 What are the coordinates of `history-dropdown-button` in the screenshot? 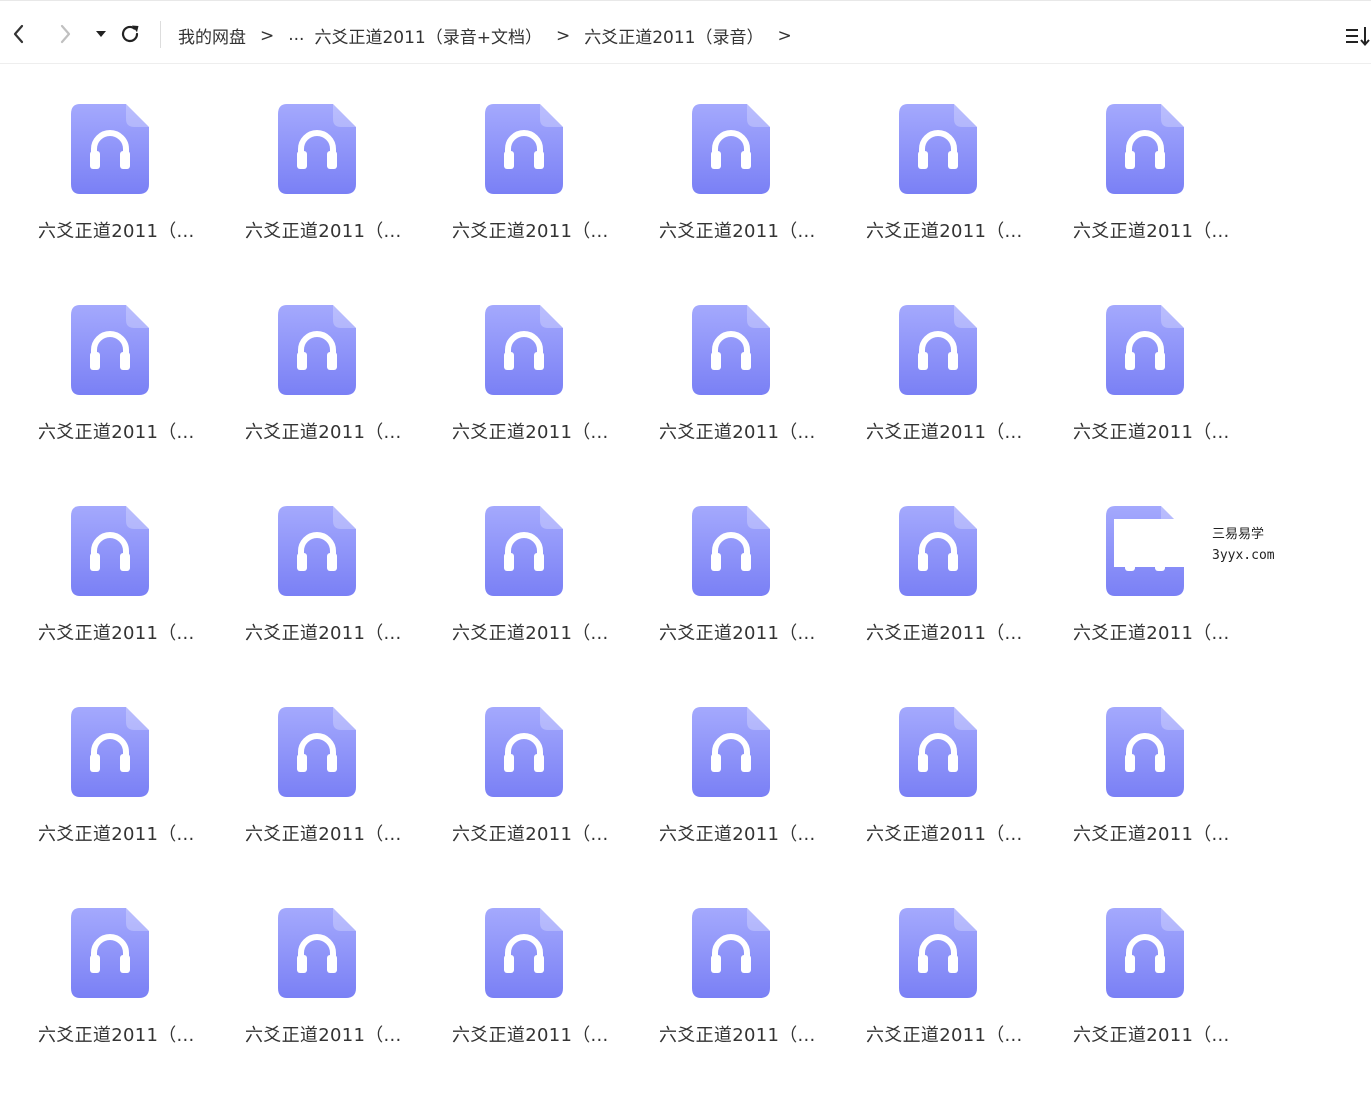 It's located at (101, 34).